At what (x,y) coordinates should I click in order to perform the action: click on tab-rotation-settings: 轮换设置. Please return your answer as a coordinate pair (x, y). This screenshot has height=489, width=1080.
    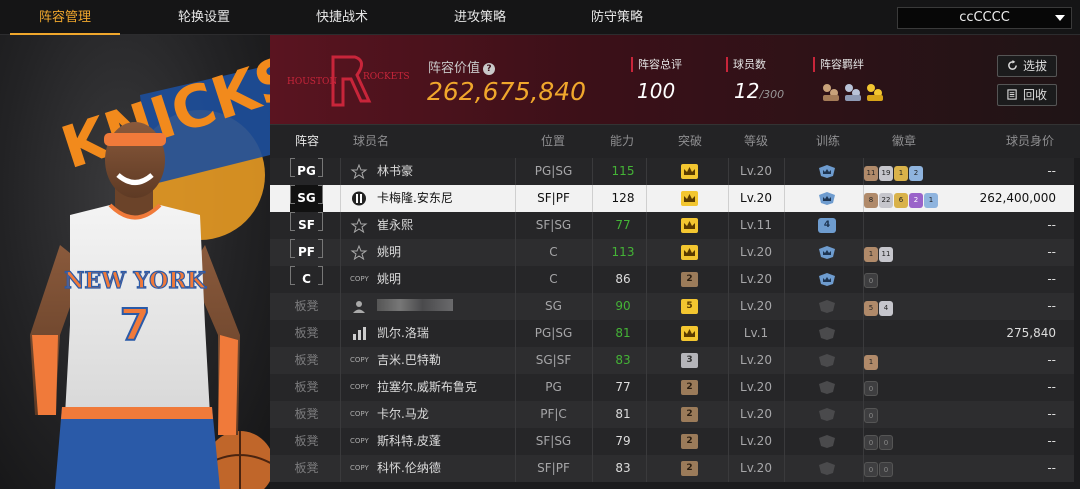
    Looking at the image, I should click on (204, 17).